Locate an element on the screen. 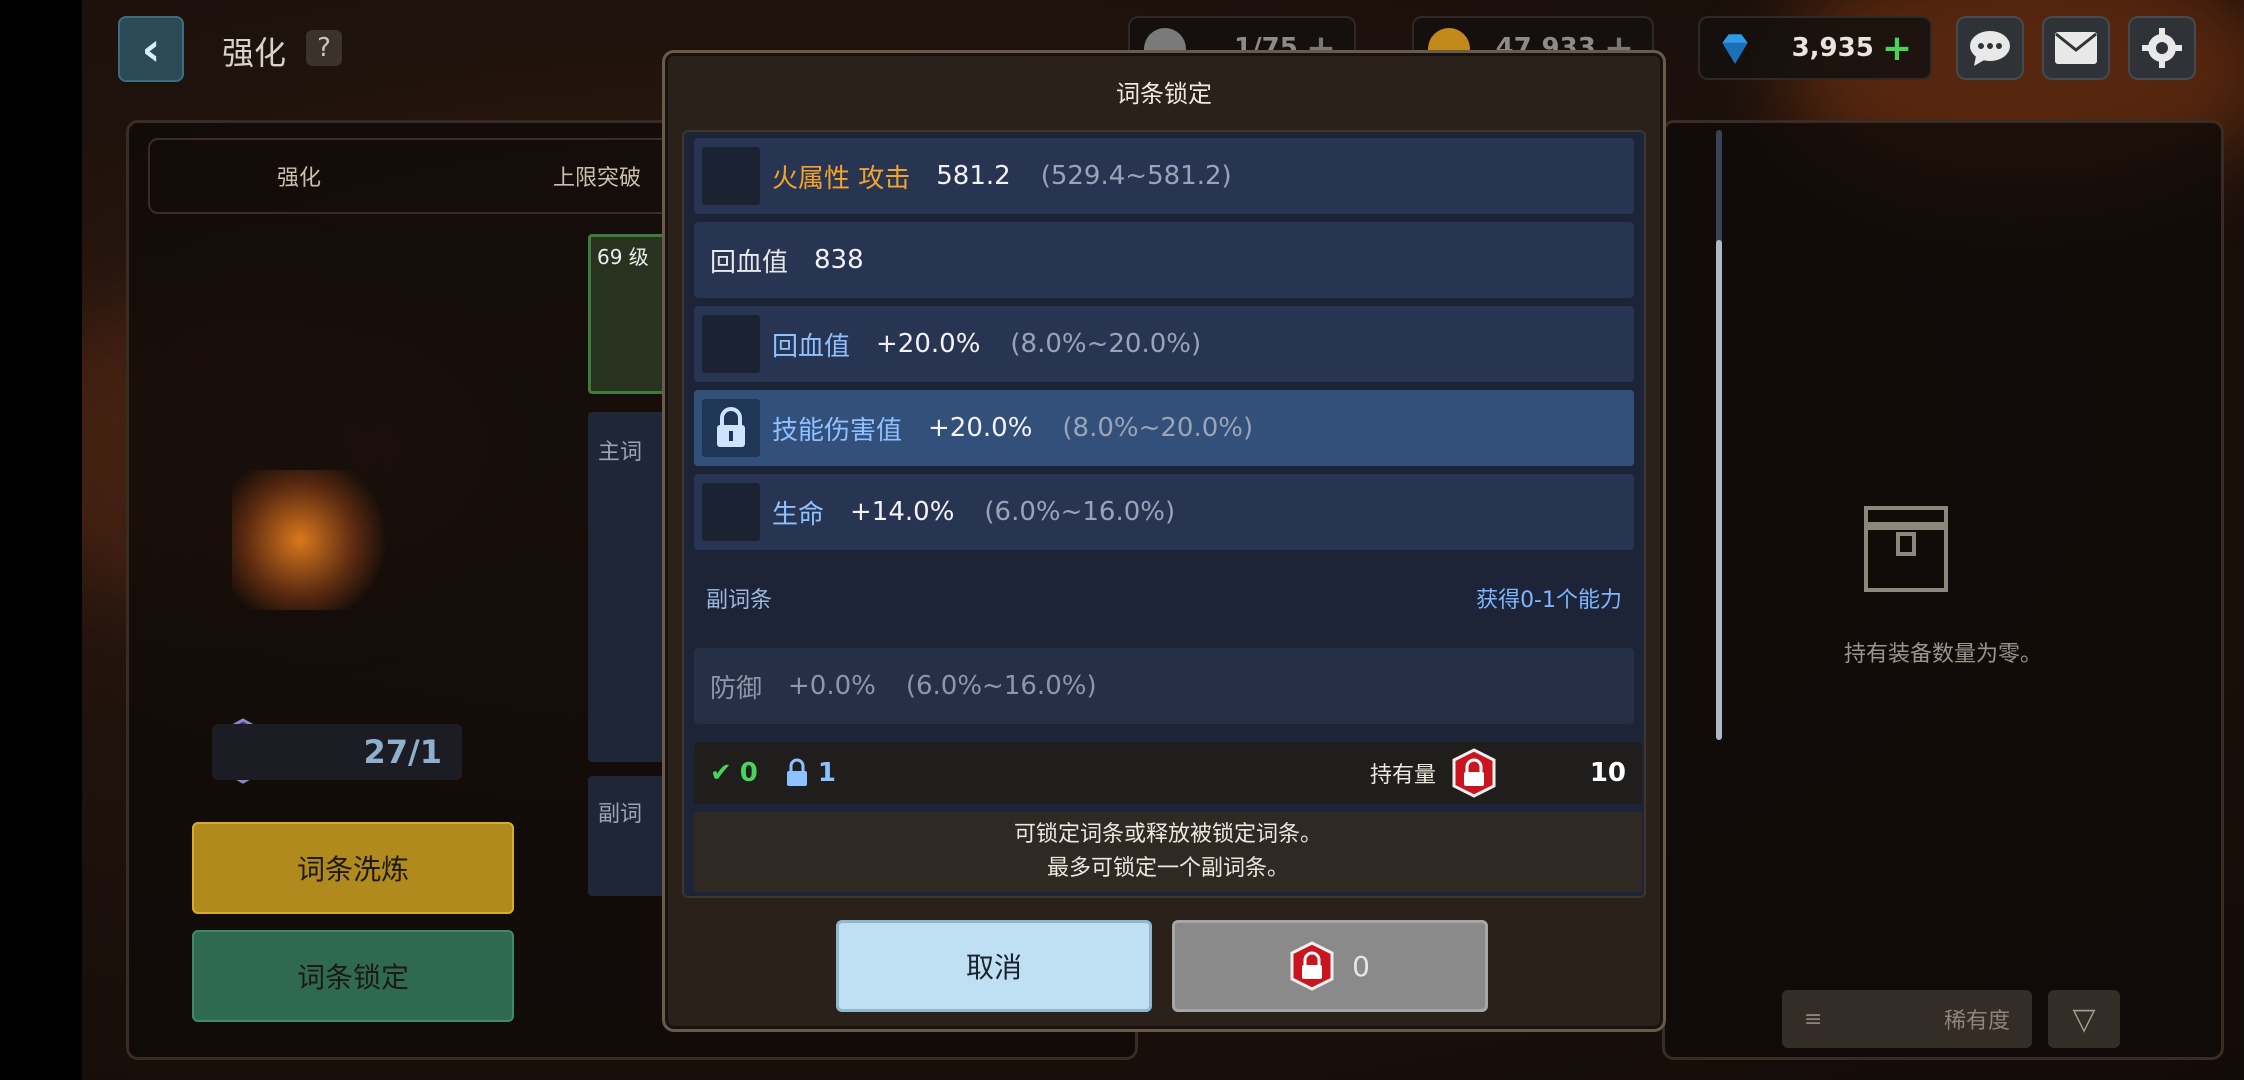 Image resolution: width=2244 pixels, height=1080 pixels. tab-bar: 强化 上限突破 is located at coordinates (448, 176).